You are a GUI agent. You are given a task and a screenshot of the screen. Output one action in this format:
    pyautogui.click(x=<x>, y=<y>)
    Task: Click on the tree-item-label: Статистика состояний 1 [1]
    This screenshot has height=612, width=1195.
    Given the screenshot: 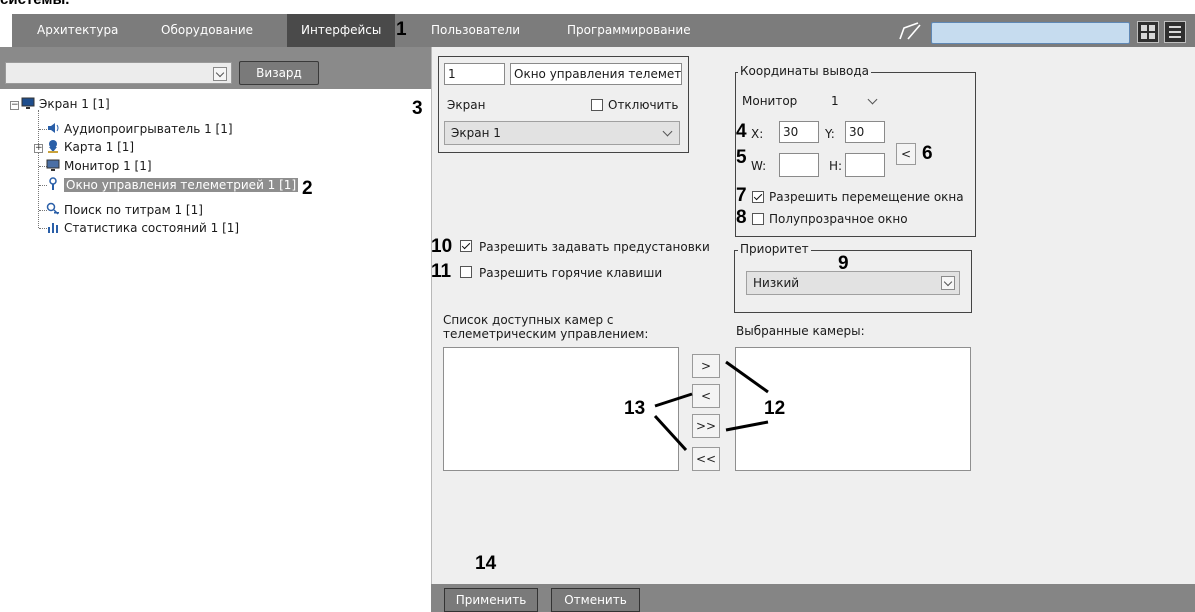 What is the action you would take?
    pyautogui.click(x=152, y=228)
    